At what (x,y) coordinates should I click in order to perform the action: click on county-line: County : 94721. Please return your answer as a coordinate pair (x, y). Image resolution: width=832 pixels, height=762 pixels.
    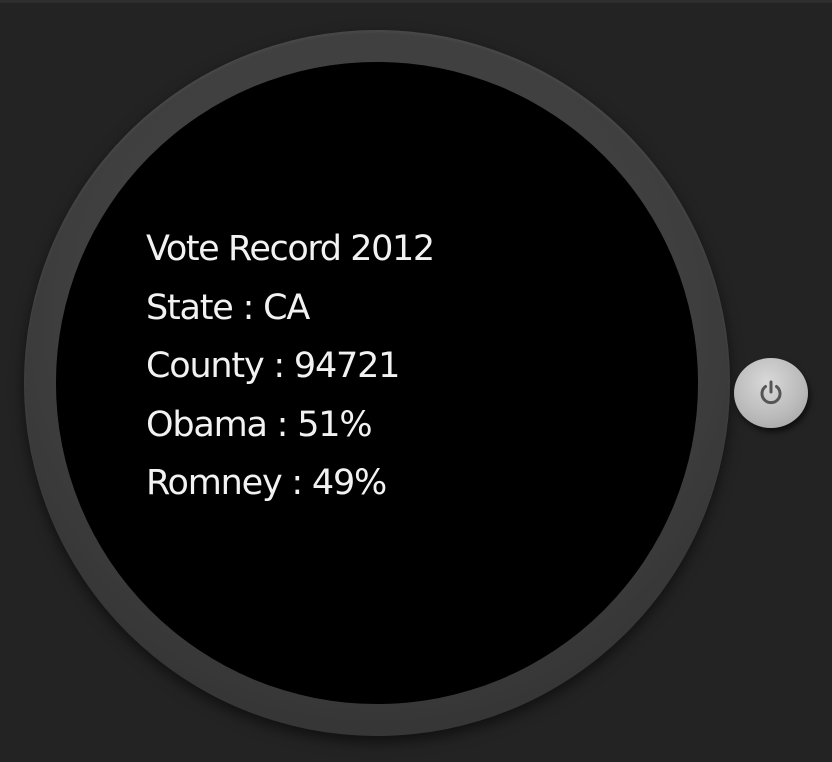
    Looking at the image, I should click on (273, 366).